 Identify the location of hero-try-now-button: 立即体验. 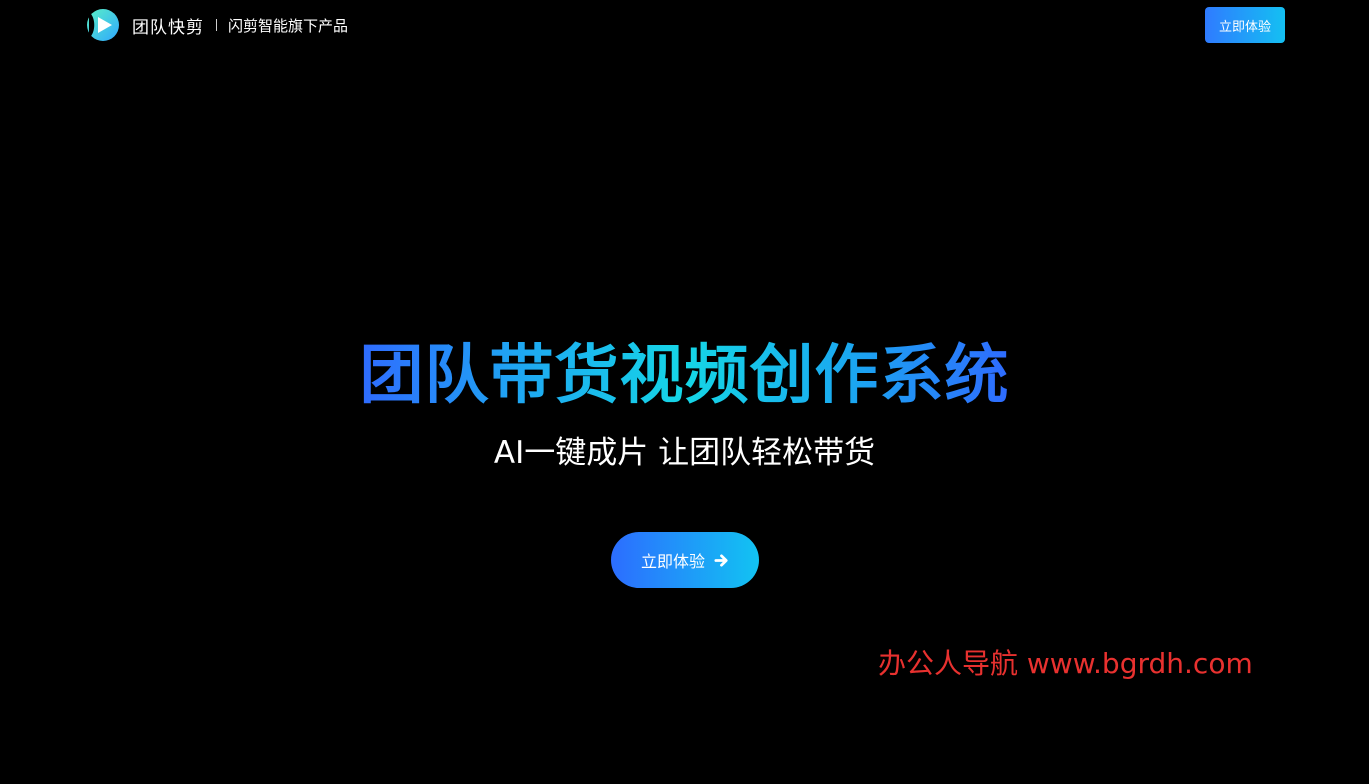
(685, 560).